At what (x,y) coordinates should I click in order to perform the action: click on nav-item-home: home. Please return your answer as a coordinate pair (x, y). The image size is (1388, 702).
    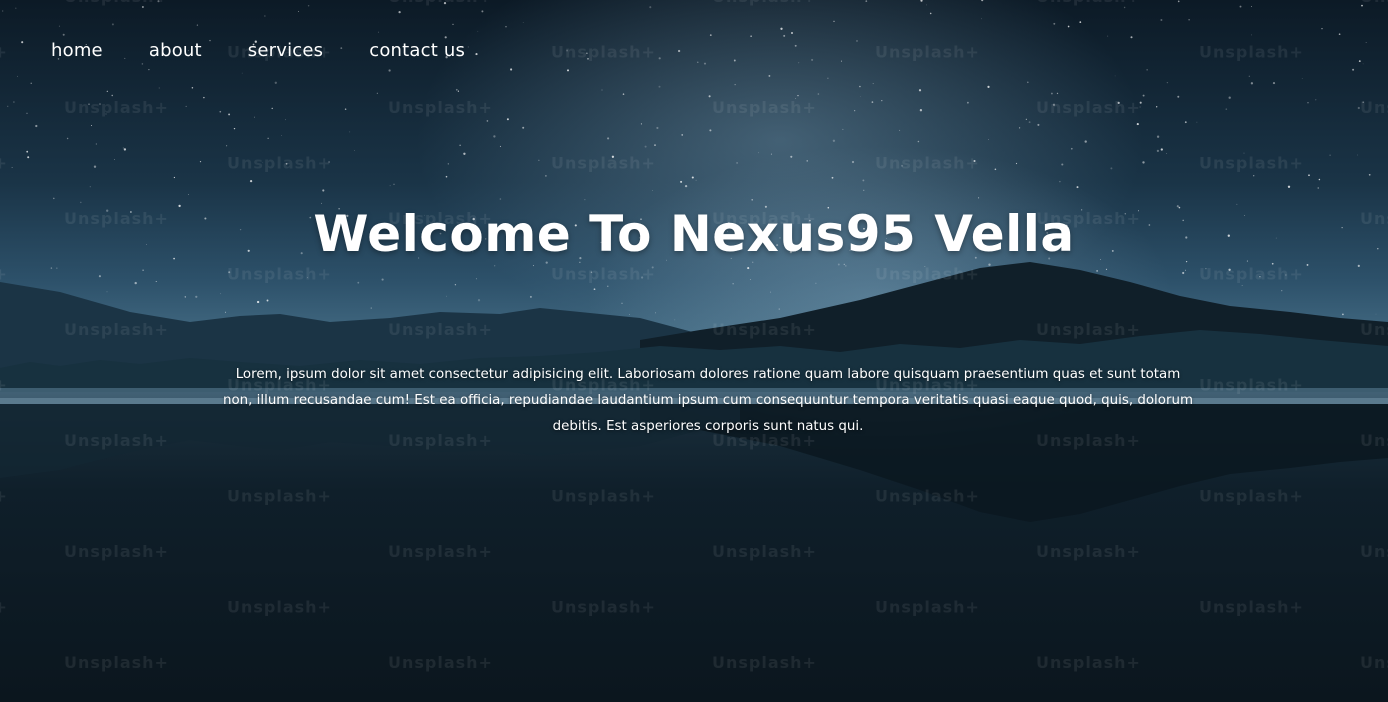
    Looking at the image, I should click on (77, 50).